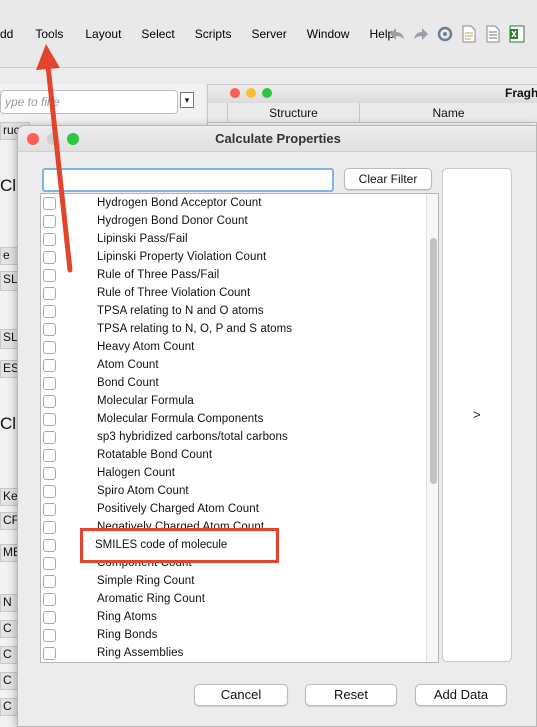 Image resolution: width=537 pixels, height=727 pixels. Describe the element at coordinates (241, 695) in the screenshot. I see `cancel-button: Cancel` at that location.